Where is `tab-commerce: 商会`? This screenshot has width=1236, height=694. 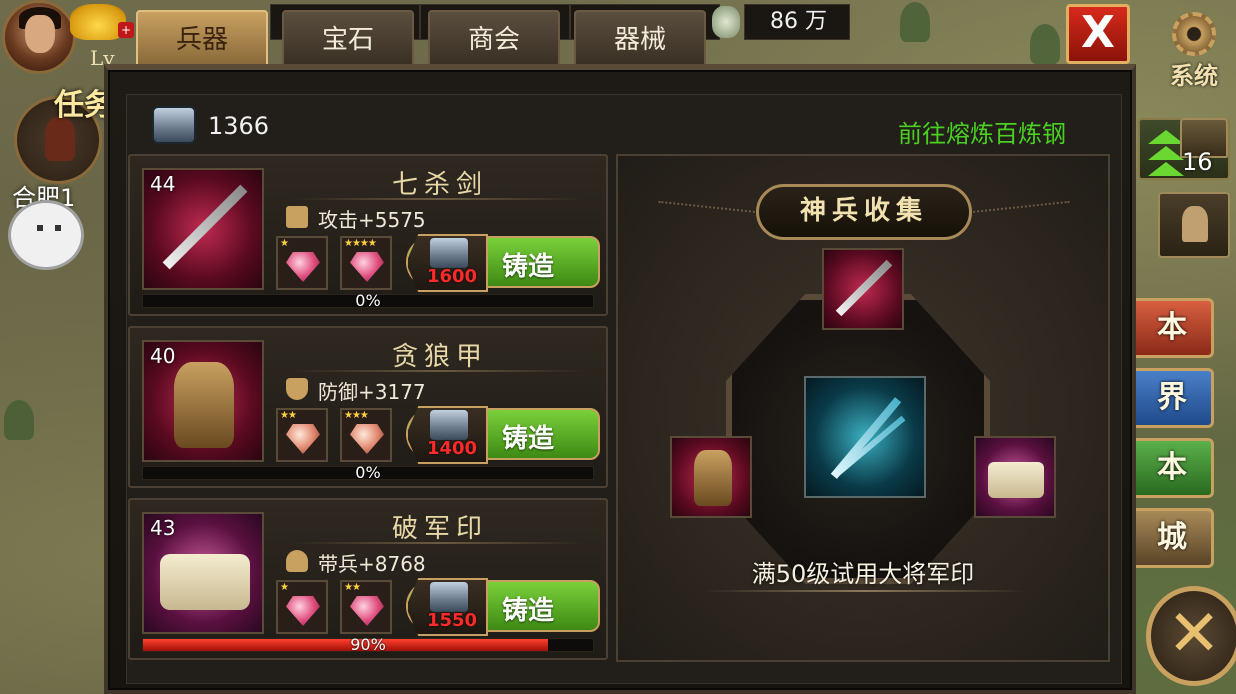 tab-commerce: 商会 is located at coordinates (494, 38).